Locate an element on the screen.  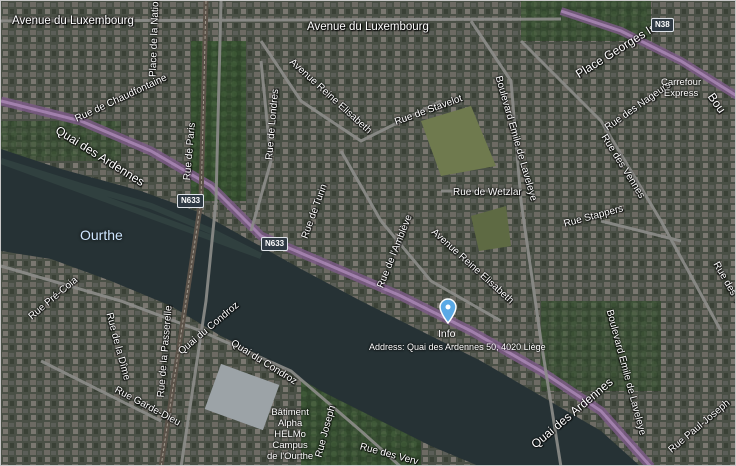
route-shield: N38 is located at coordinates (662, 25).